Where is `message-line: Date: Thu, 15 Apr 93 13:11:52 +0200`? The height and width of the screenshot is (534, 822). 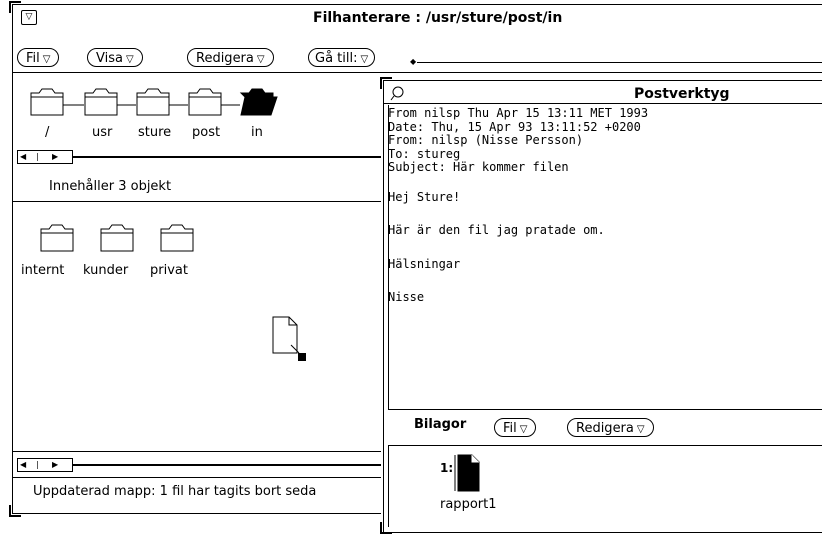
message-line: Date: Thu, 15 Apr 93 13:11:52 +0200 is located at coordinates (514, 126).